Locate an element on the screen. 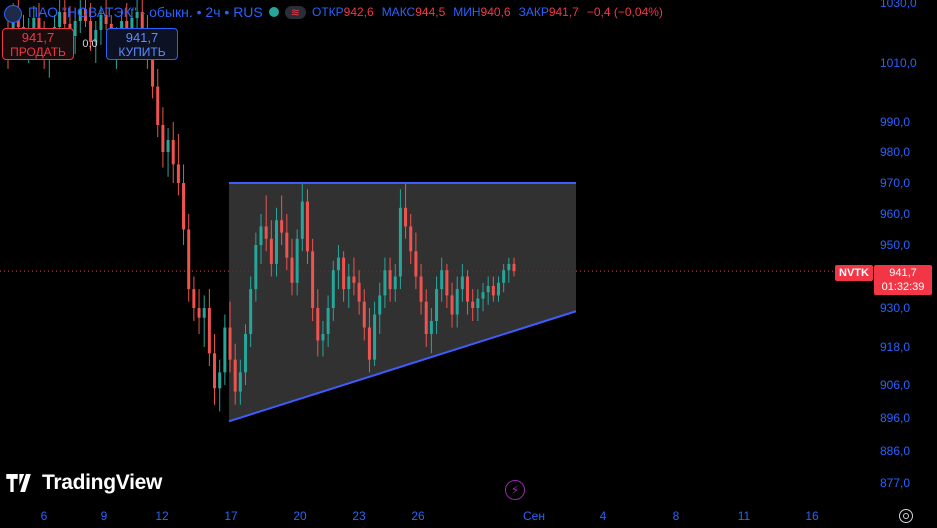 The image size is (937, 528). sell-button: 941,7 ПРОДАТЬ is located at coordinates (38, 44).